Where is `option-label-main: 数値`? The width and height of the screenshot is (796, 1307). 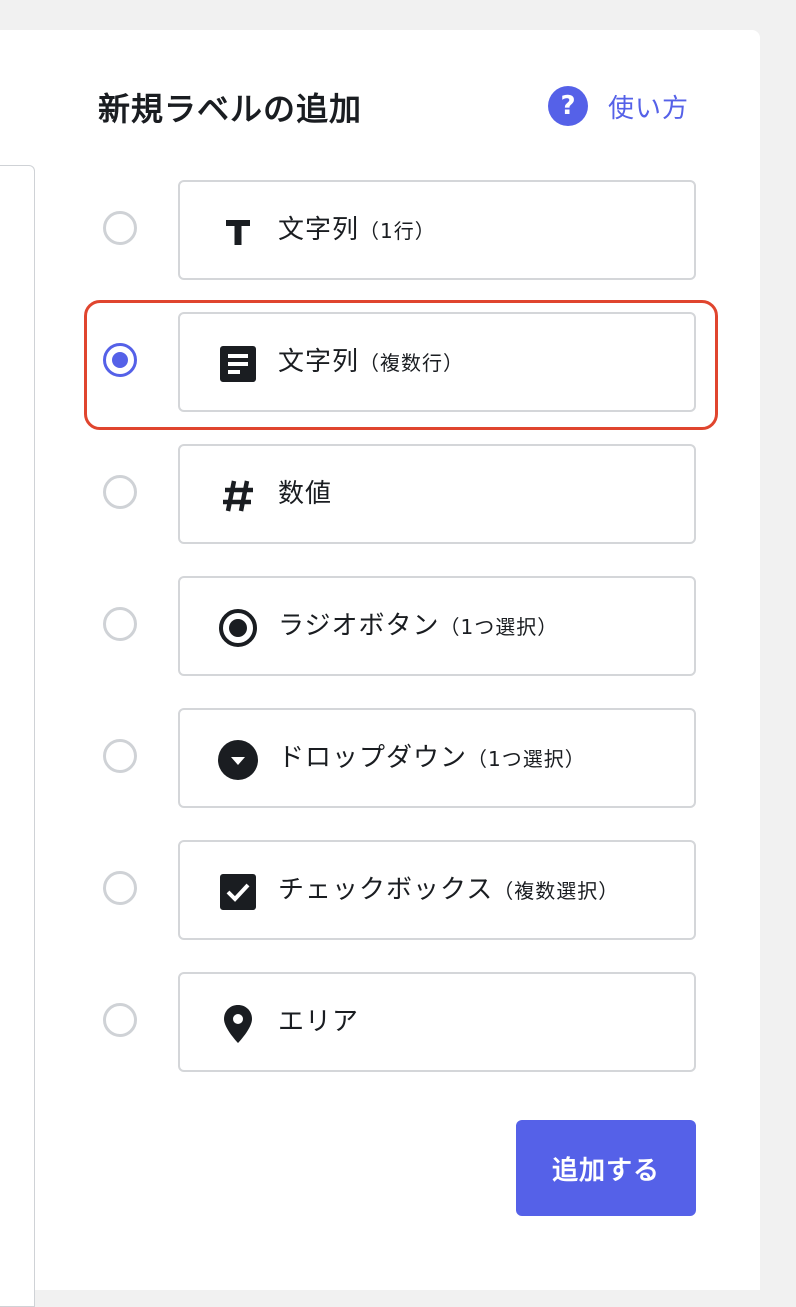
option-label-main: 数値 is located at coordinates (305, 494).